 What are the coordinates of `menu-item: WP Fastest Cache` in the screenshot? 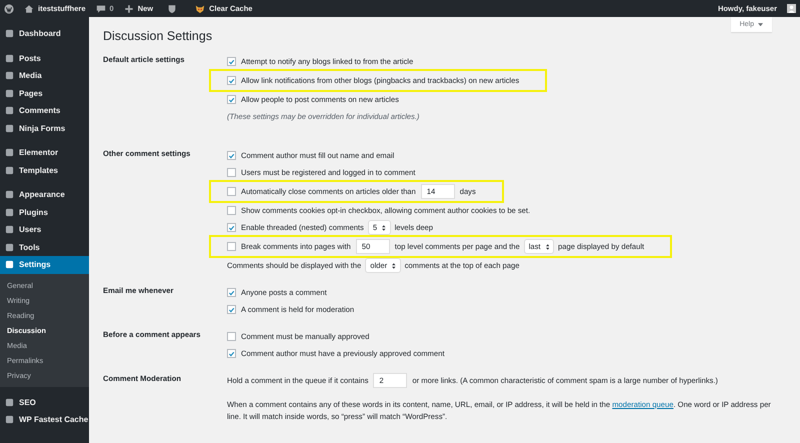 It's located at (44, 419).